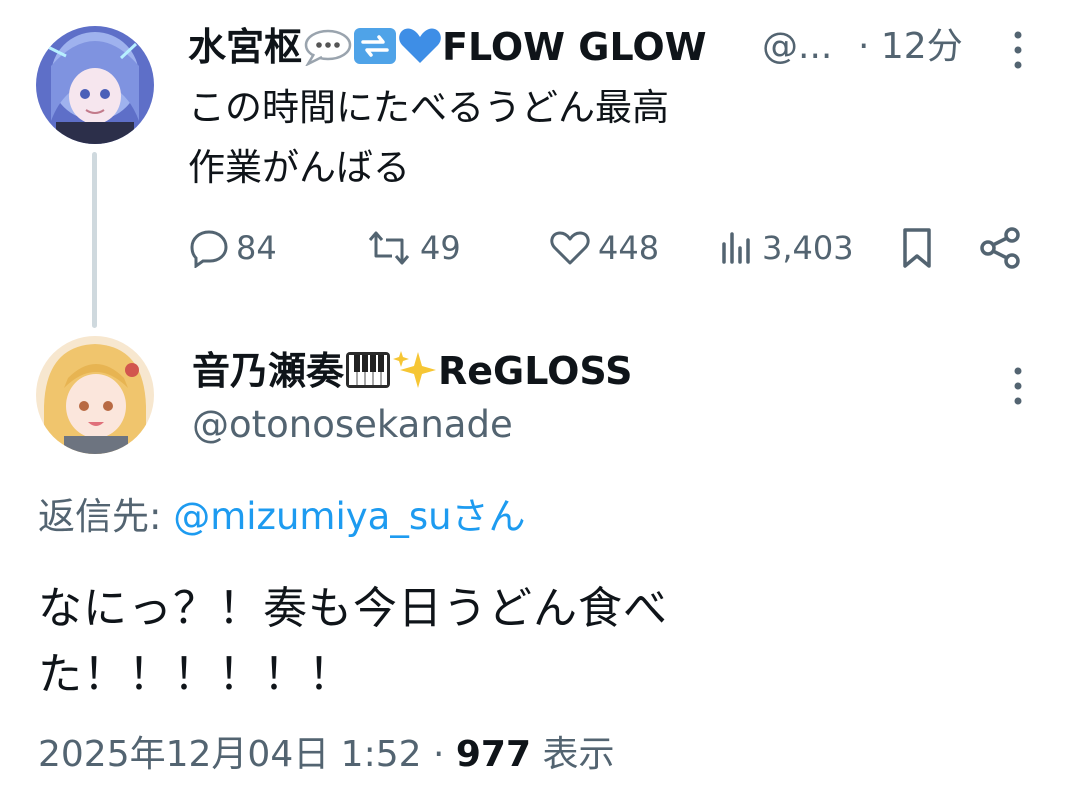 The image size is (1080, 800). What do you see at coordinates (574, 47) in the screenshot?
I see `display-name-suffix: FLOW GLOW` at bounding box center [574, 47].